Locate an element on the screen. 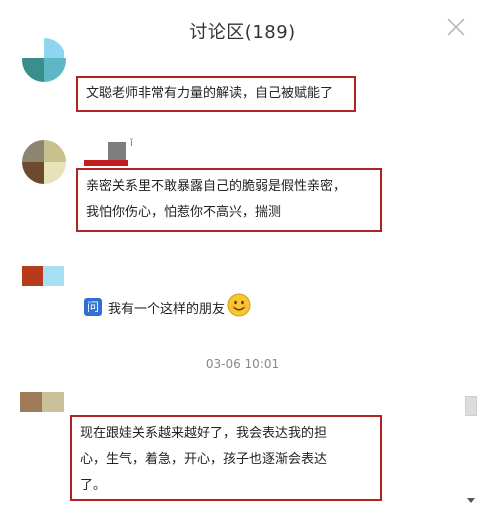  comment-text: 我有一个这样的朋友 is located at coordinates (167, 309).